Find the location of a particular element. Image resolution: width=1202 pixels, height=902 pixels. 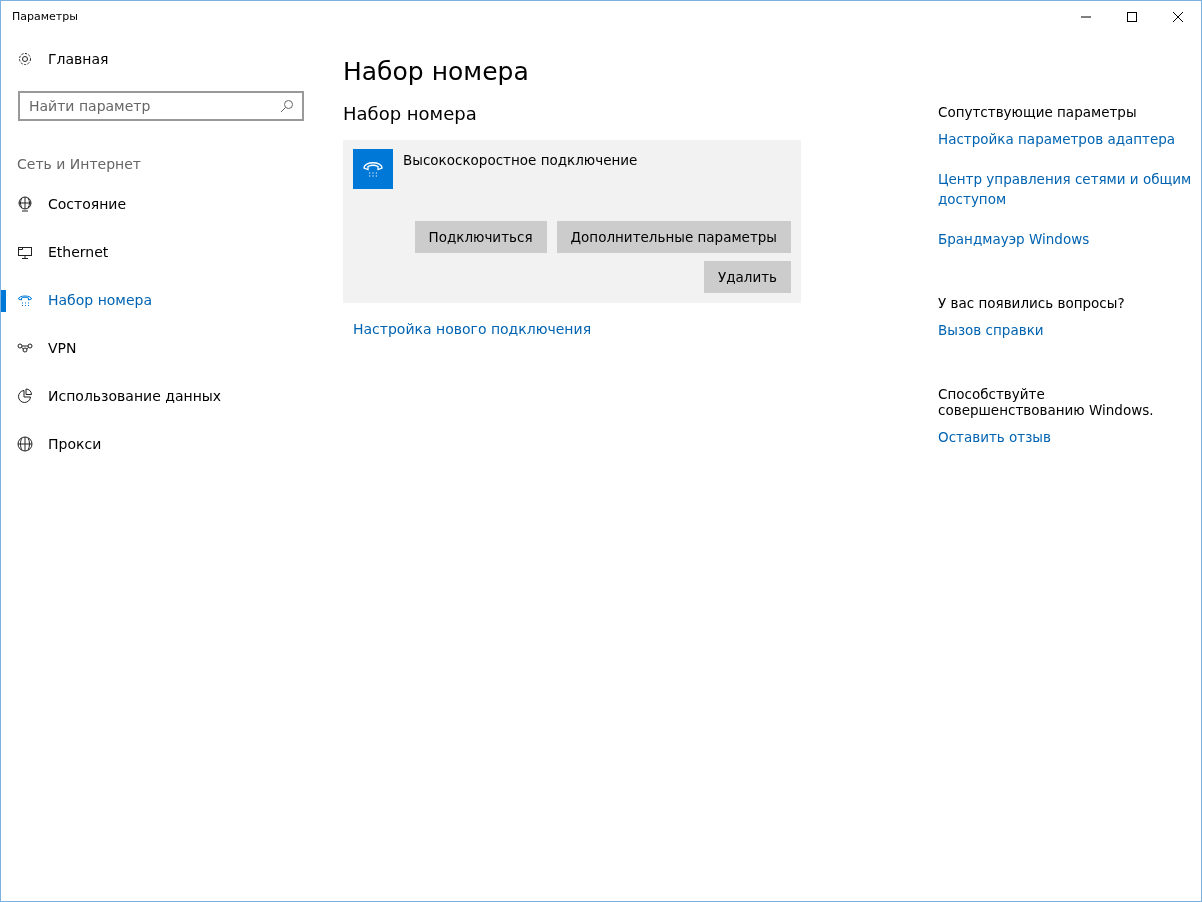

related-link: Оставить отзыв is located at coordinates (994, 437).